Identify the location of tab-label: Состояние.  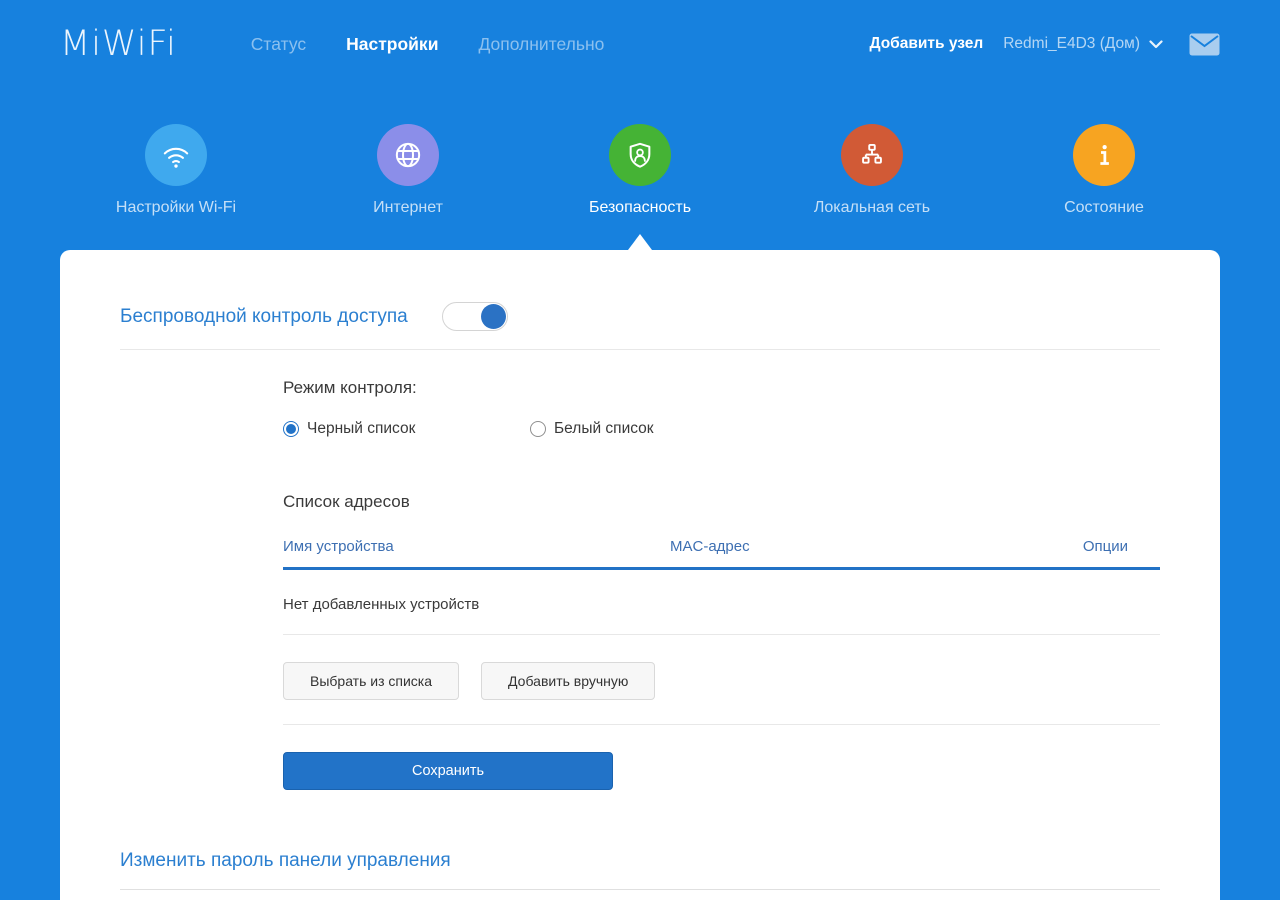
(1104, 207).